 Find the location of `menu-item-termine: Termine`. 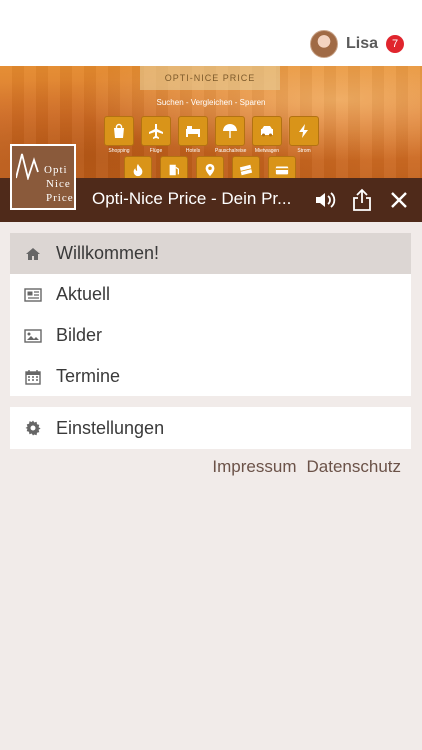

menu-item-termine: Termine is located at coordinates (210, 376).